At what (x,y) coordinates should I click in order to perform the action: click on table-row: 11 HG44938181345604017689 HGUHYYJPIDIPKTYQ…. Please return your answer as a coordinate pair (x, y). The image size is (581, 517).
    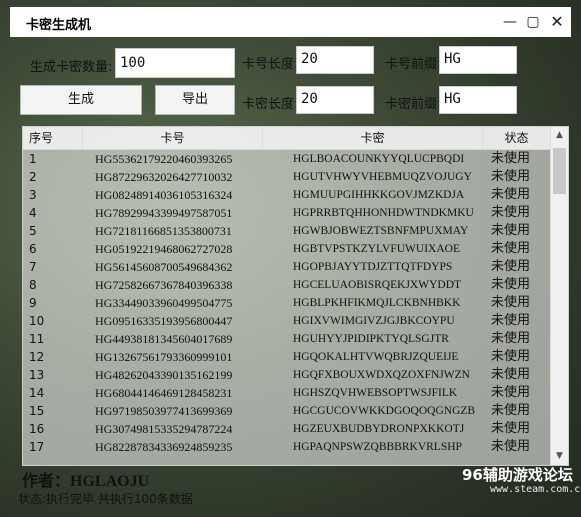
    Looking at the image, I should click on (287, 339).